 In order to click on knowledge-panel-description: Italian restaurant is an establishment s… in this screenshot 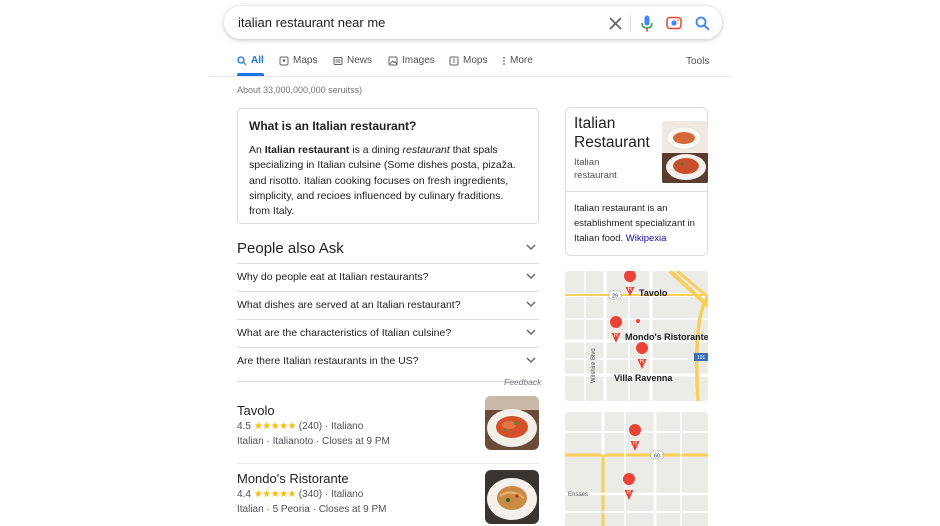, I will do `click(638, 223)`.